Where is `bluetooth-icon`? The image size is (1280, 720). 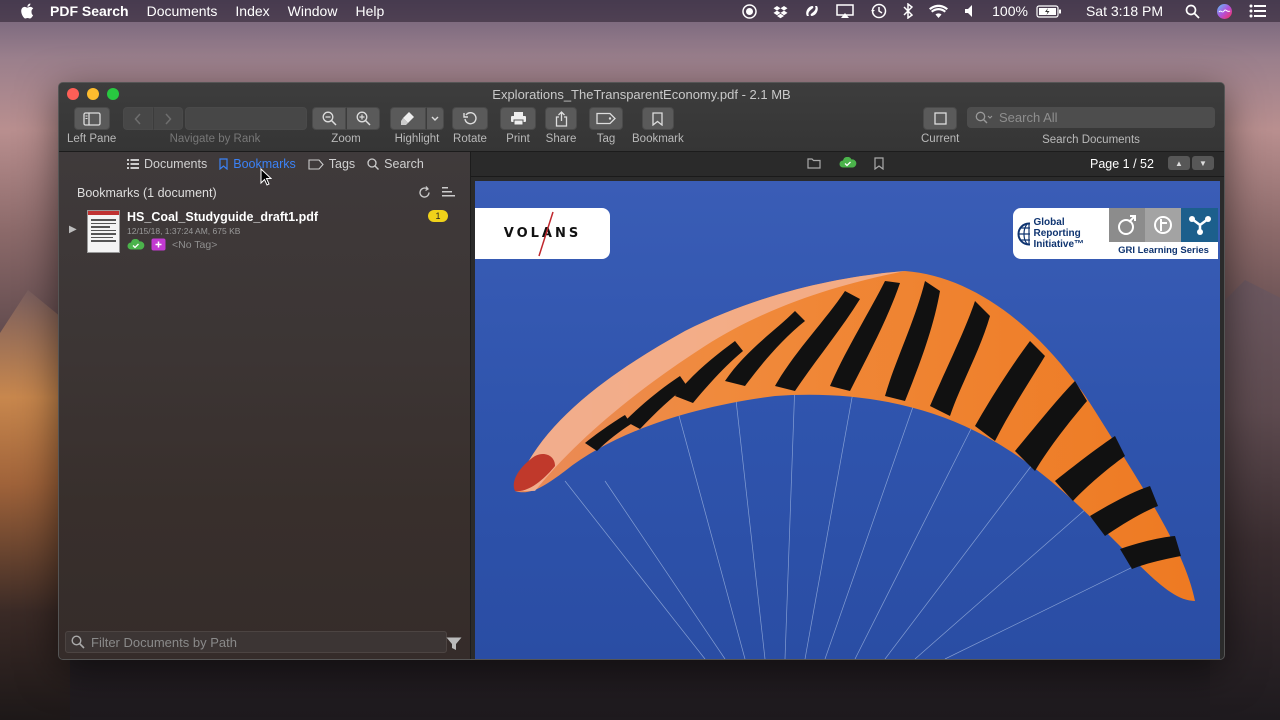 bluetooth-icon is located at coordinates (908, 11).